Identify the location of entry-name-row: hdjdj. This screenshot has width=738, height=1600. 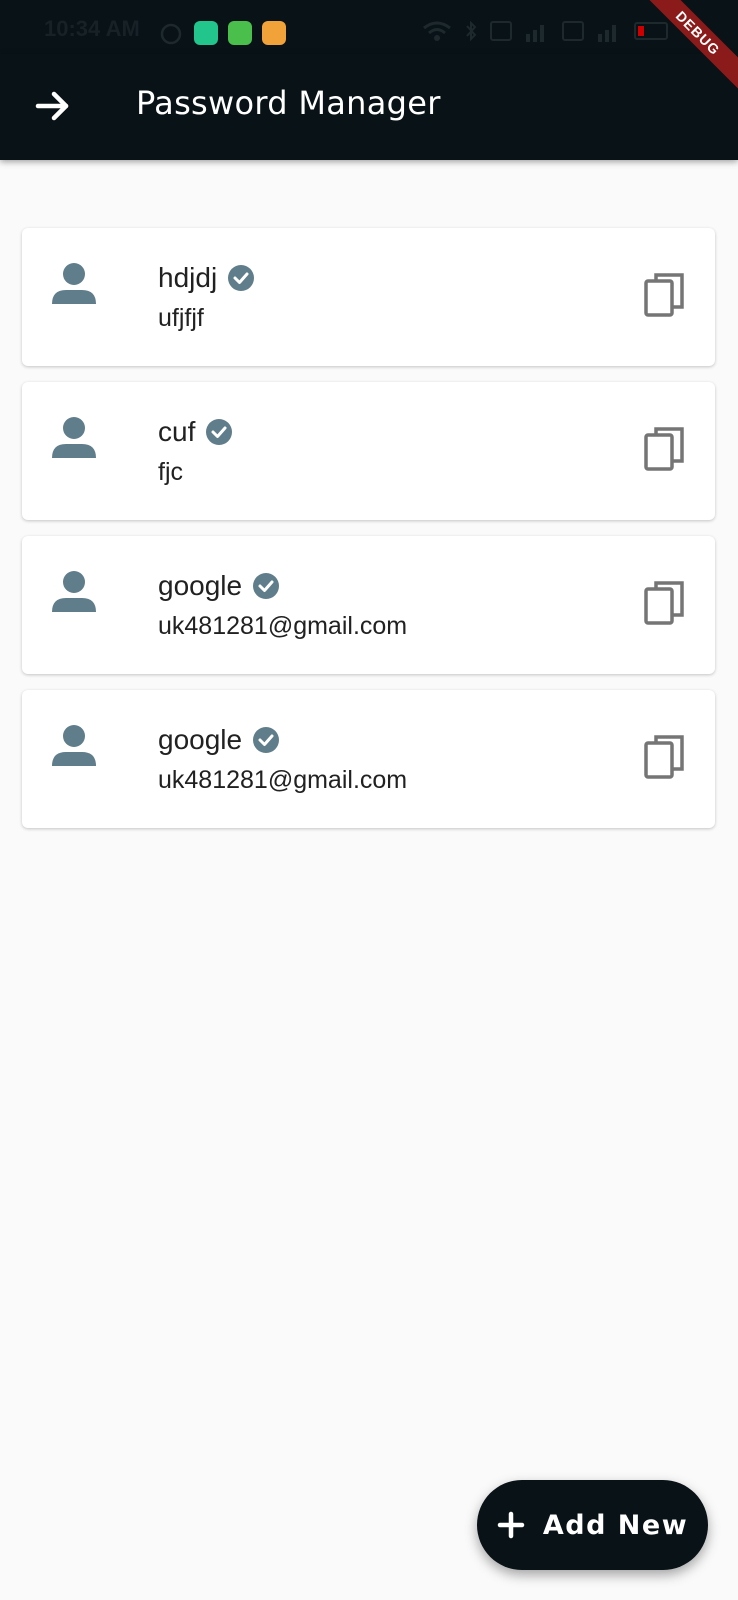
(206, 278).